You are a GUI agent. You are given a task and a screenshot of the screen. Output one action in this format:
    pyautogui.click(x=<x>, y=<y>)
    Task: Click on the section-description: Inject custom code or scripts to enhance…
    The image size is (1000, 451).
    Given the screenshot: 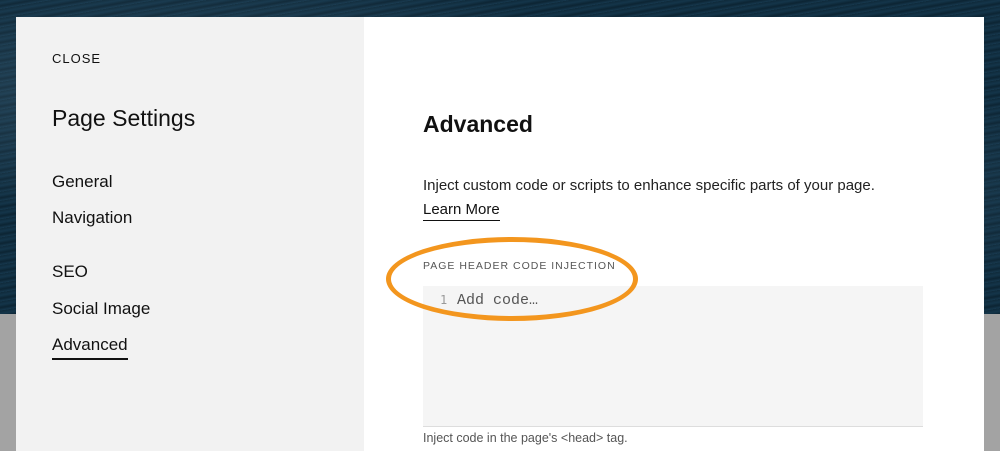 What is the action you would take?
    pyautogui.click(x=649, y=185)
    